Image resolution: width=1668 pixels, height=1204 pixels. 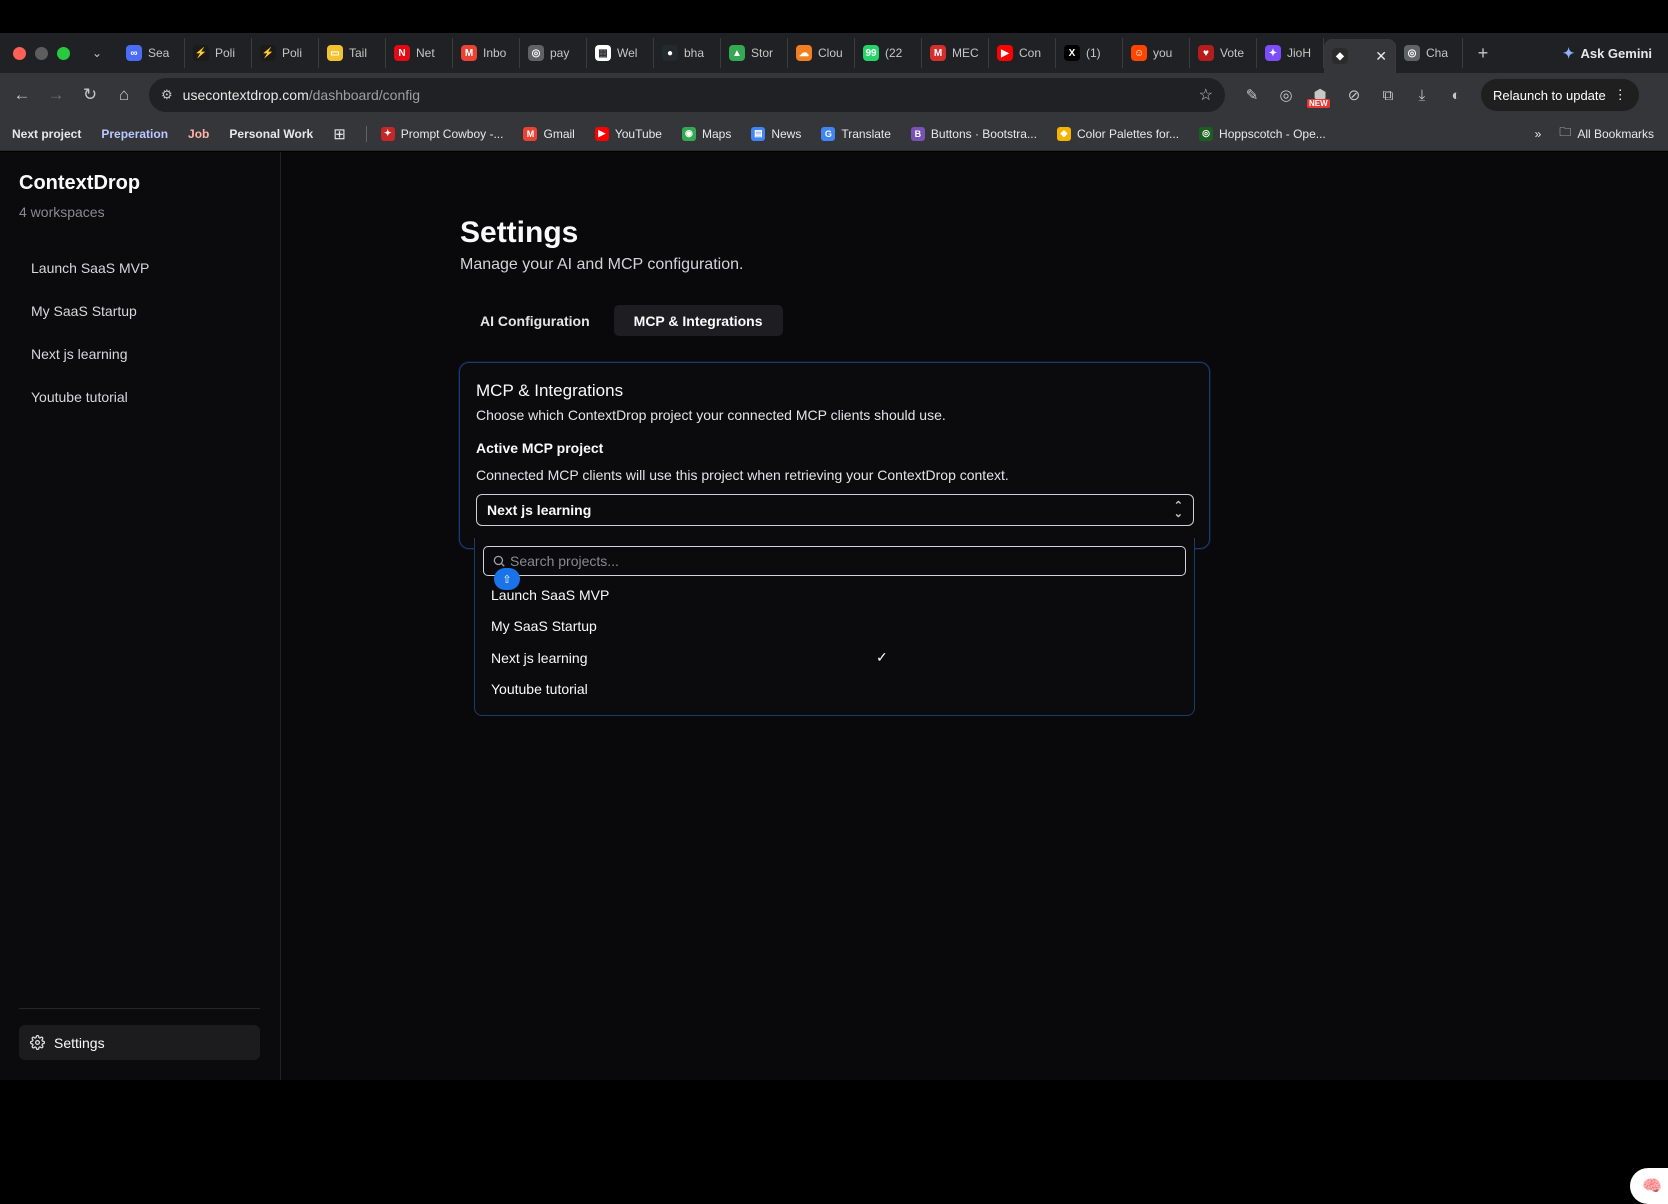 What do you see at coordinates (56, 95) in the screenshot?
I see `forward-arrow-icon: →` at bounding box center [56, 95].